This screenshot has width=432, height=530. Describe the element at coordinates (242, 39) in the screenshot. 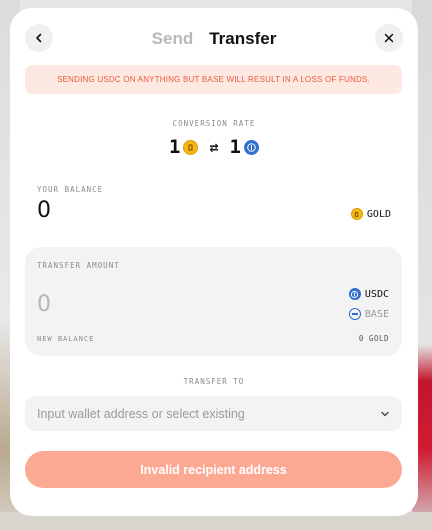

I see `tab-transfer: Transfer` at that location.